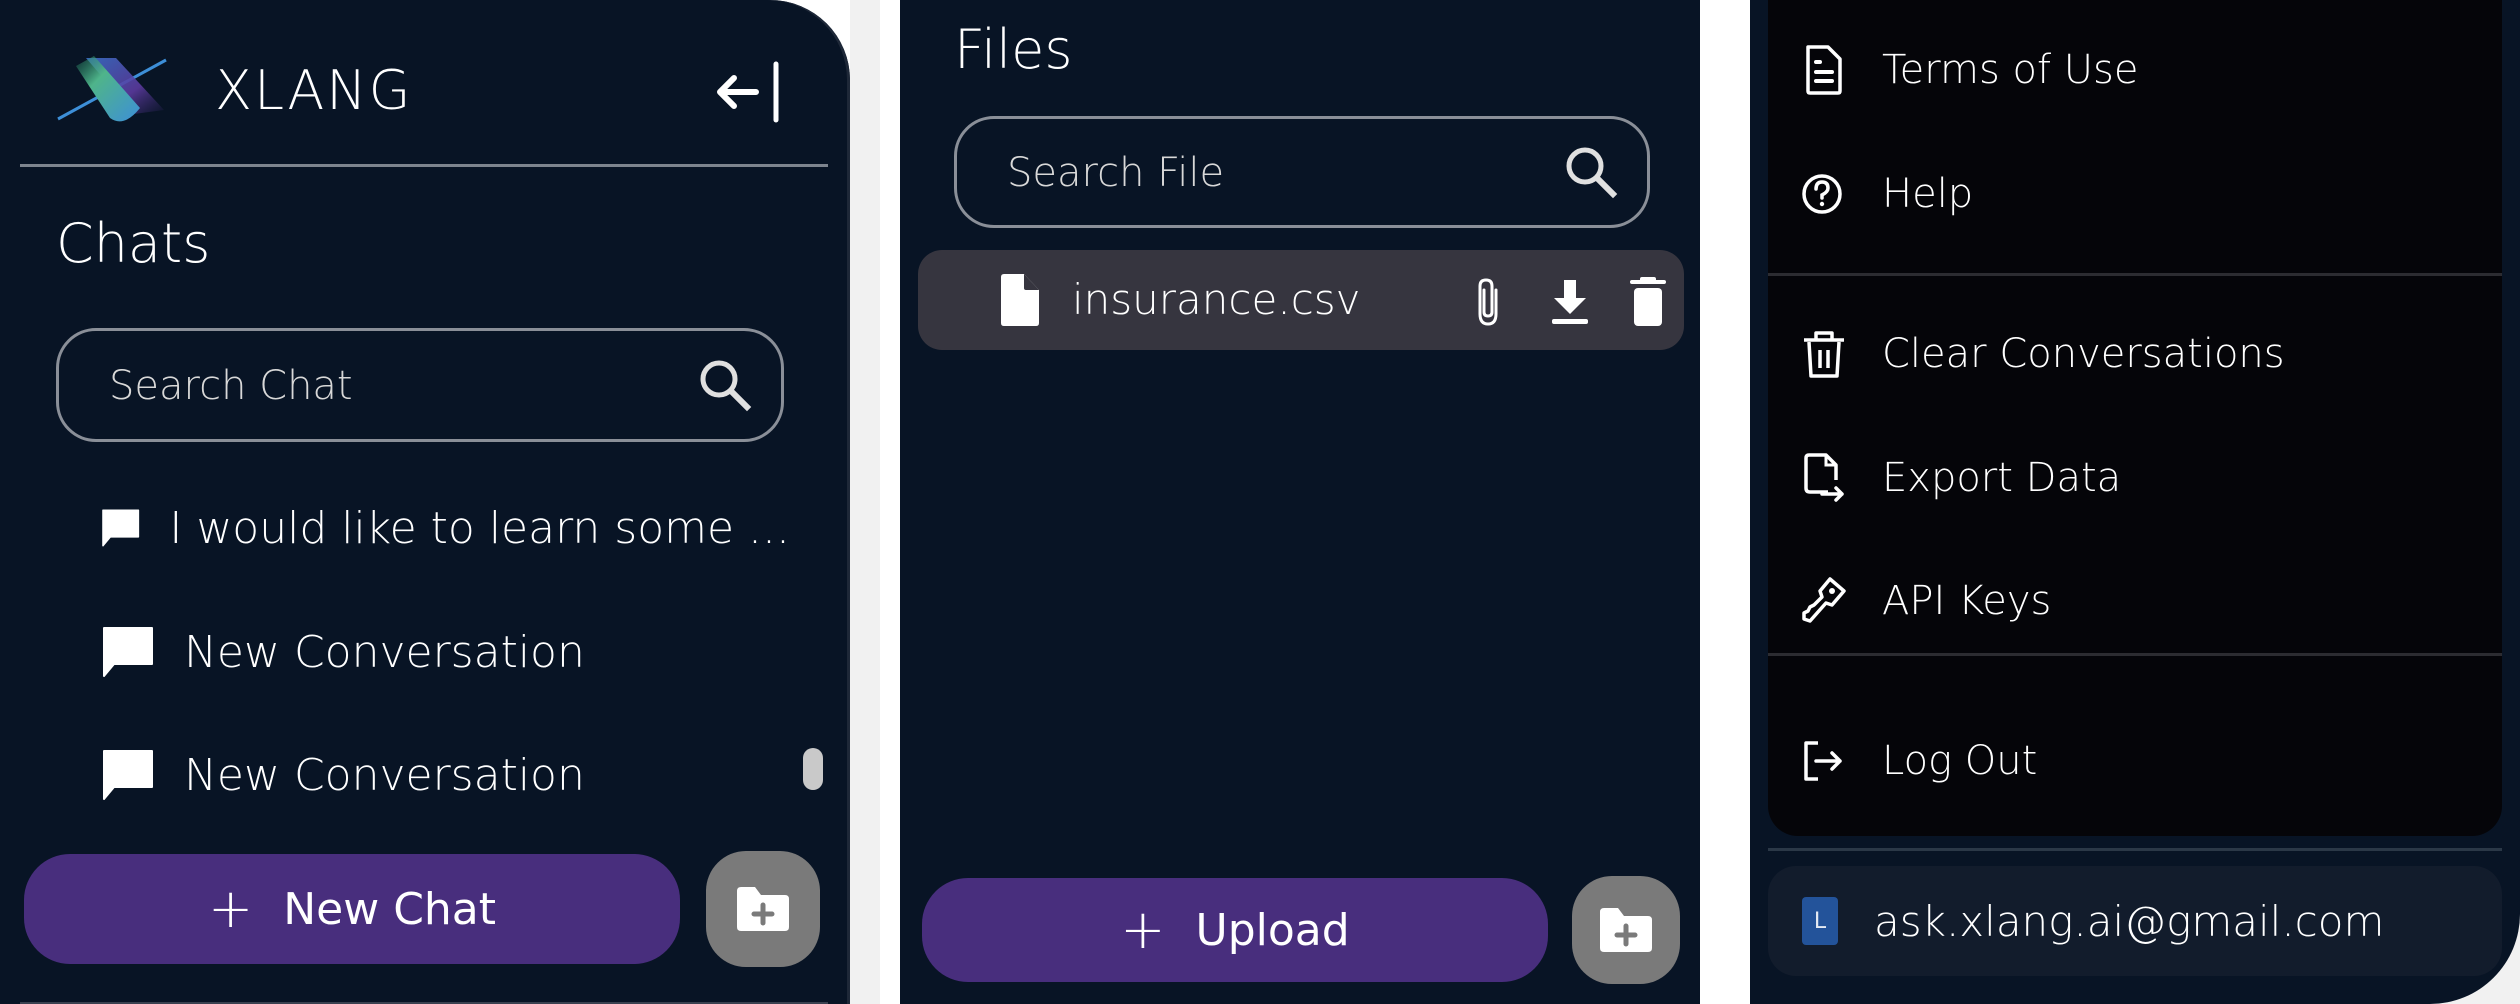 Image resolution: width=2520 pixels, height=1004 pixels. What do you see at coordinates (362, 386) in the screenshot?
I see `search-chat-input` at bounding box center [362, 386].